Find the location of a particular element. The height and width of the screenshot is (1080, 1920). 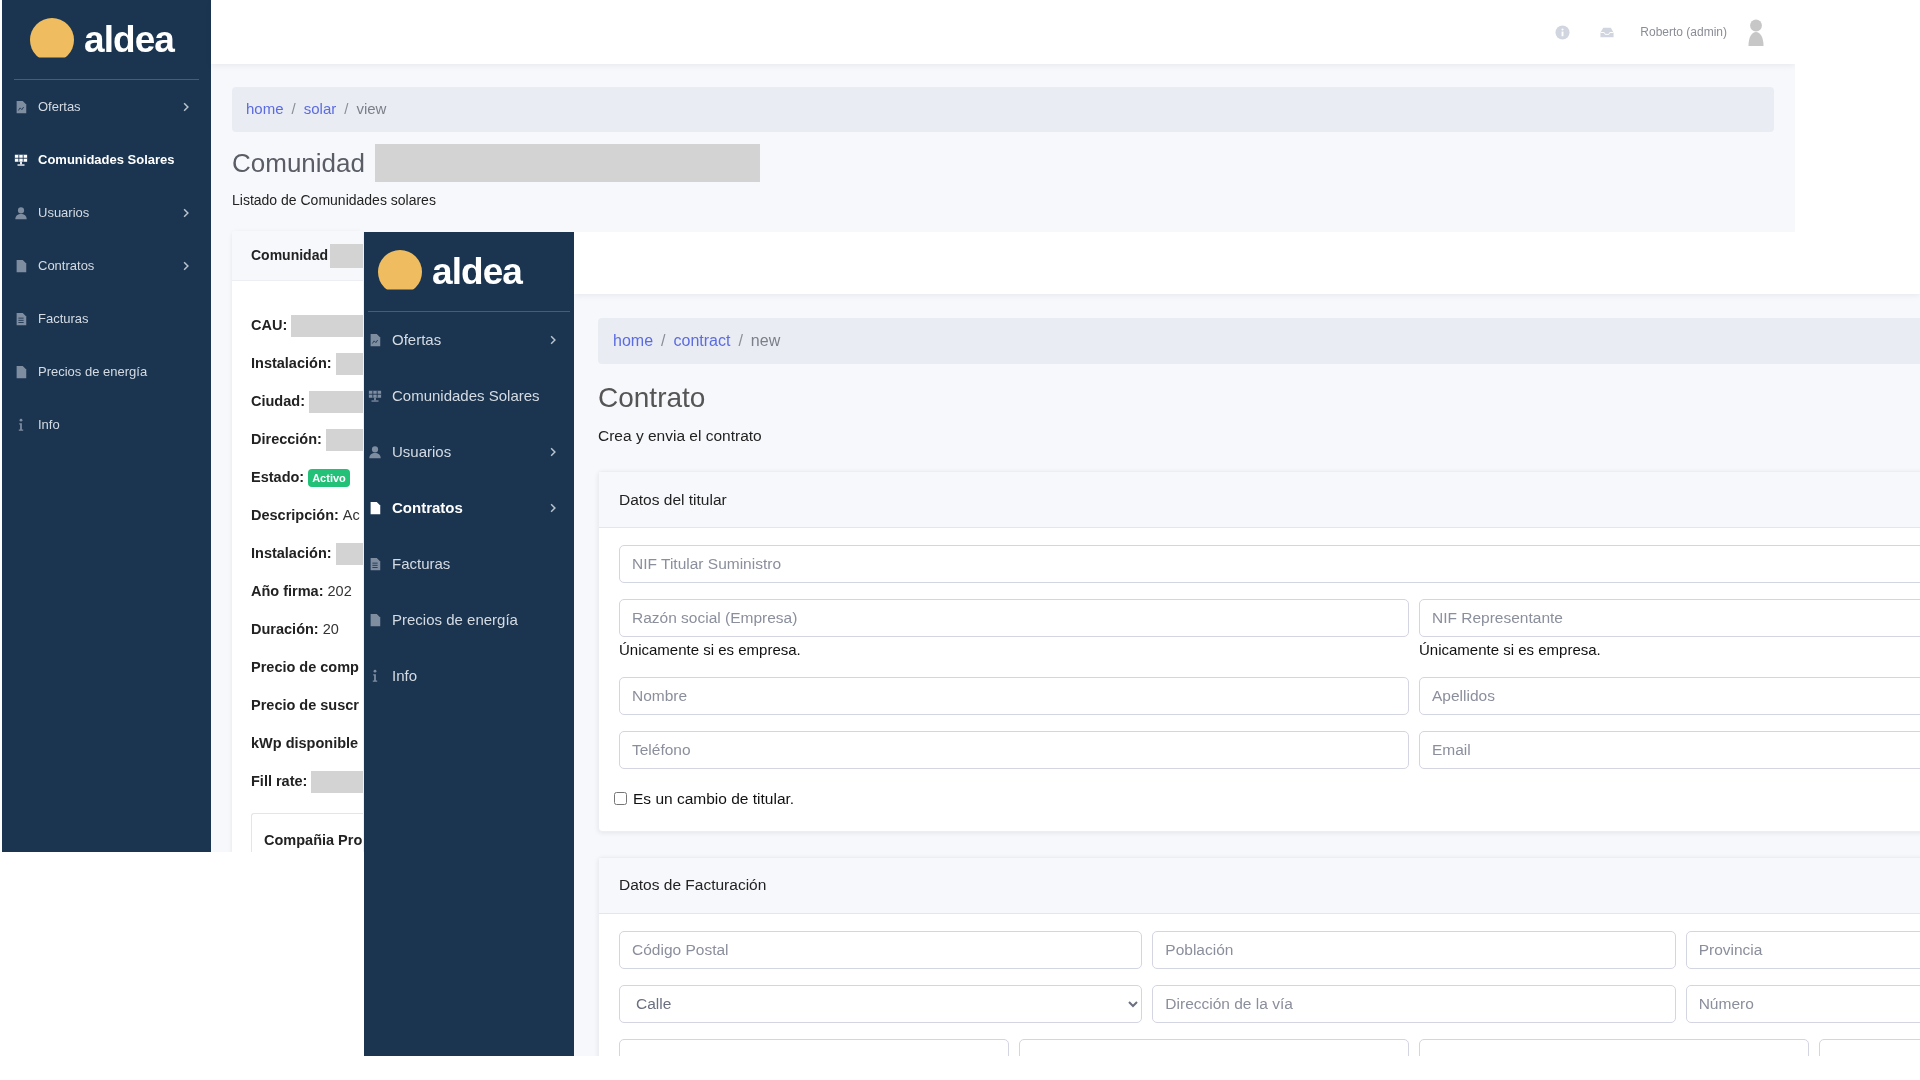

breadcrumb-link: solar is located at coordinates (320, 109).